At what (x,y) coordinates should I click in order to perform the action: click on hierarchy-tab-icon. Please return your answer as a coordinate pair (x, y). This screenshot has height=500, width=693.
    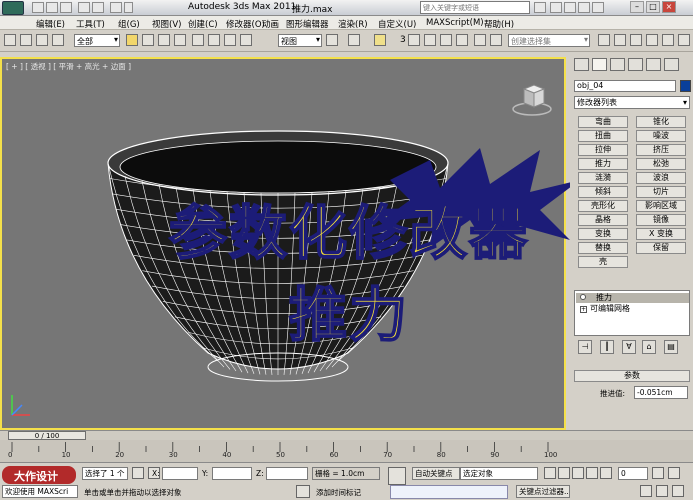
    Looking at the image, I should click on (617, 64).